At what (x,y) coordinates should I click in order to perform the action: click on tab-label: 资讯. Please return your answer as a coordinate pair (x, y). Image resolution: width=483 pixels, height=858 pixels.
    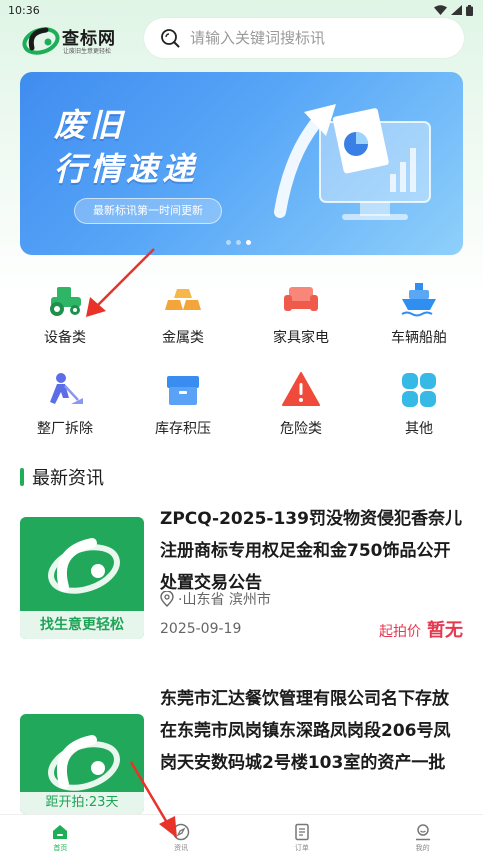
    Looking at the image, I should click on (181, 848).